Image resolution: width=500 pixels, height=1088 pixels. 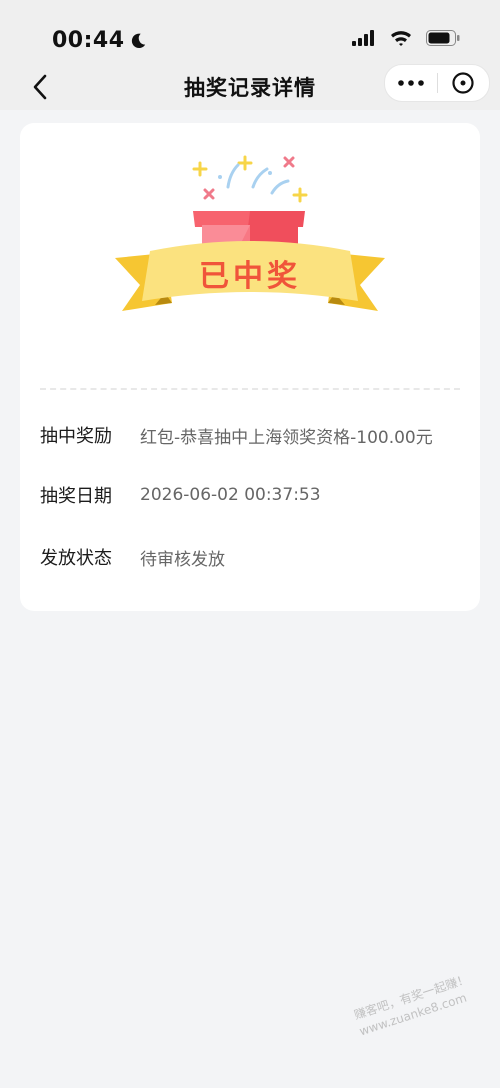 I want to click on status-bar: 00:44, so click(x=250, y=32).